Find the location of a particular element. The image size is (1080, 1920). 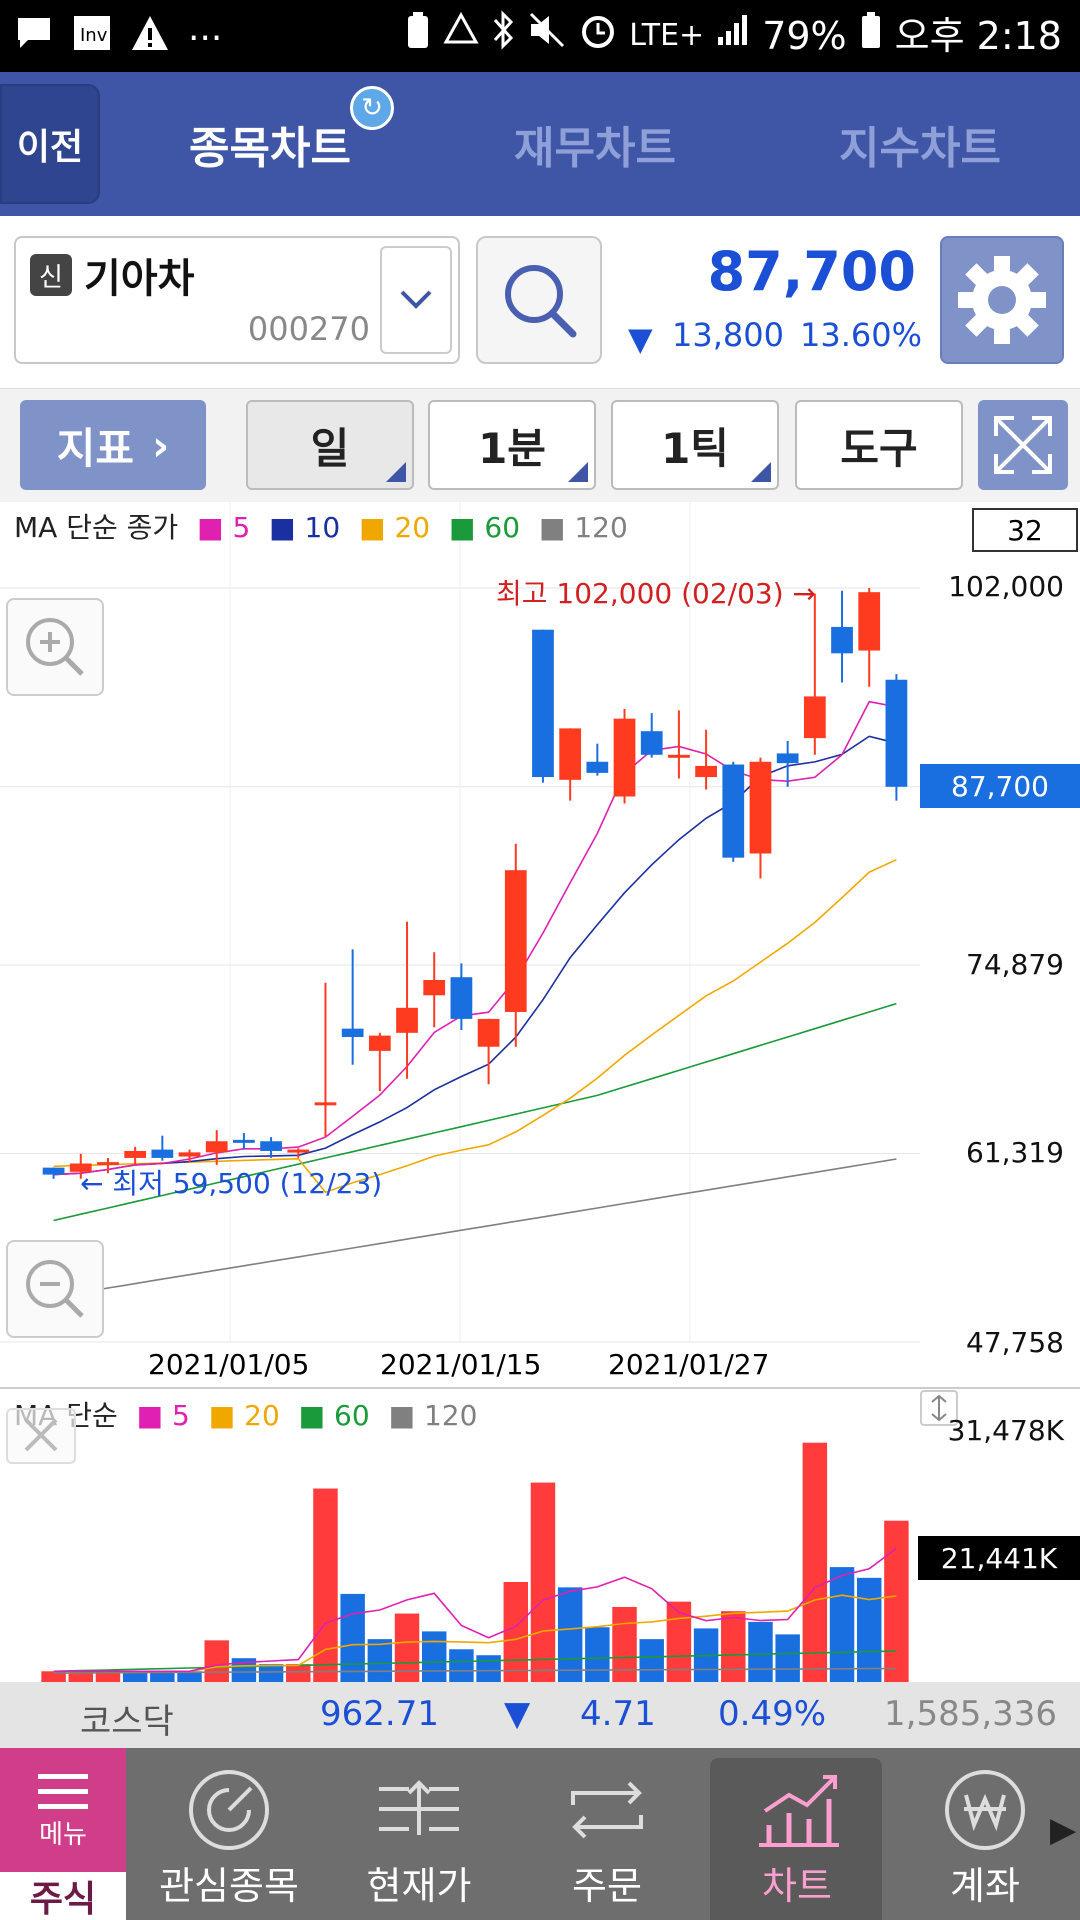

new-badge: 신 is located at coordinates (51, 275).